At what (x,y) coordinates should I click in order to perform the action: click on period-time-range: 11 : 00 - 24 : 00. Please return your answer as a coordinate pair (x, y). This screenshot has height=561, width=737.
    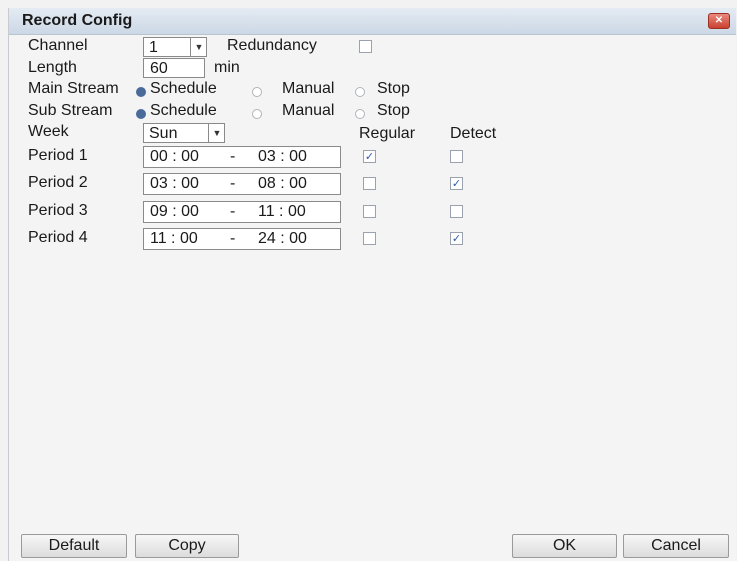
    Looking at the image, I should click on (242, 239).